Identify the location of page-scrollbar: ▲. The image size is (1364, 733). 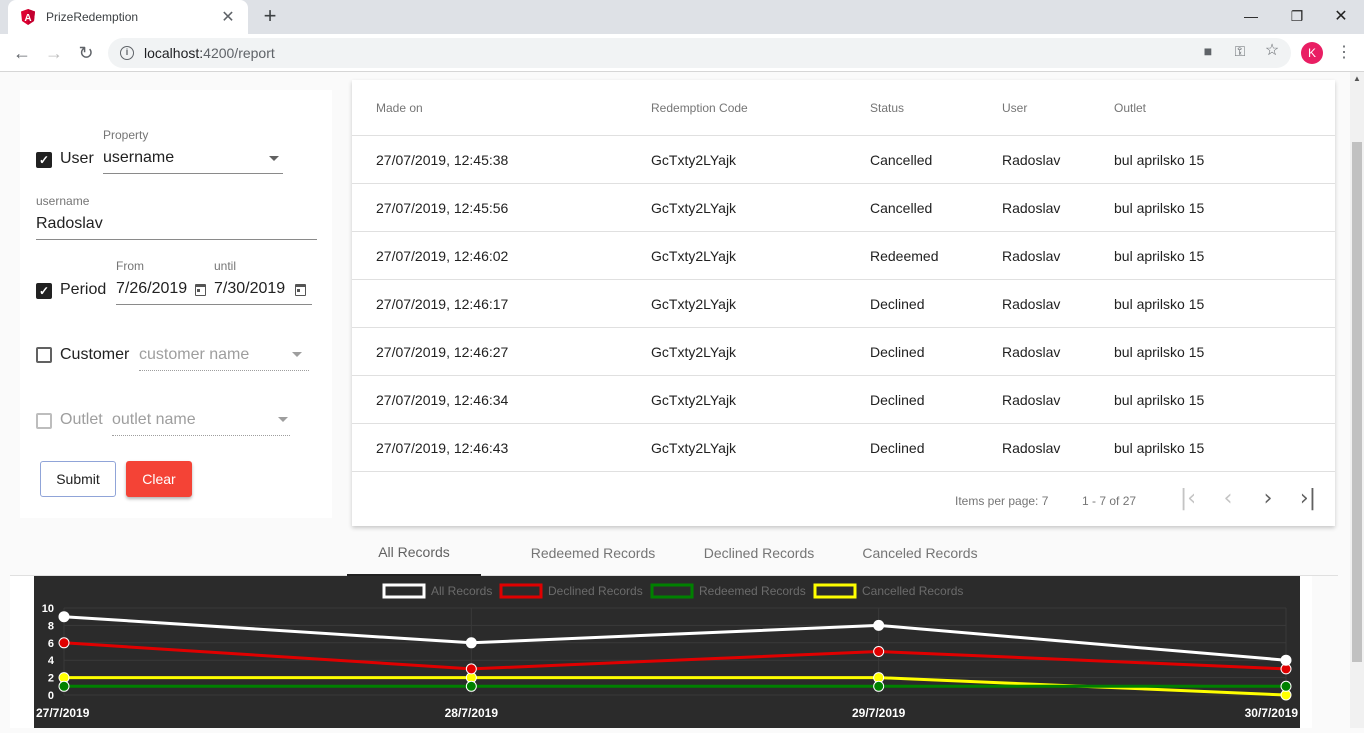
(1357, 400).